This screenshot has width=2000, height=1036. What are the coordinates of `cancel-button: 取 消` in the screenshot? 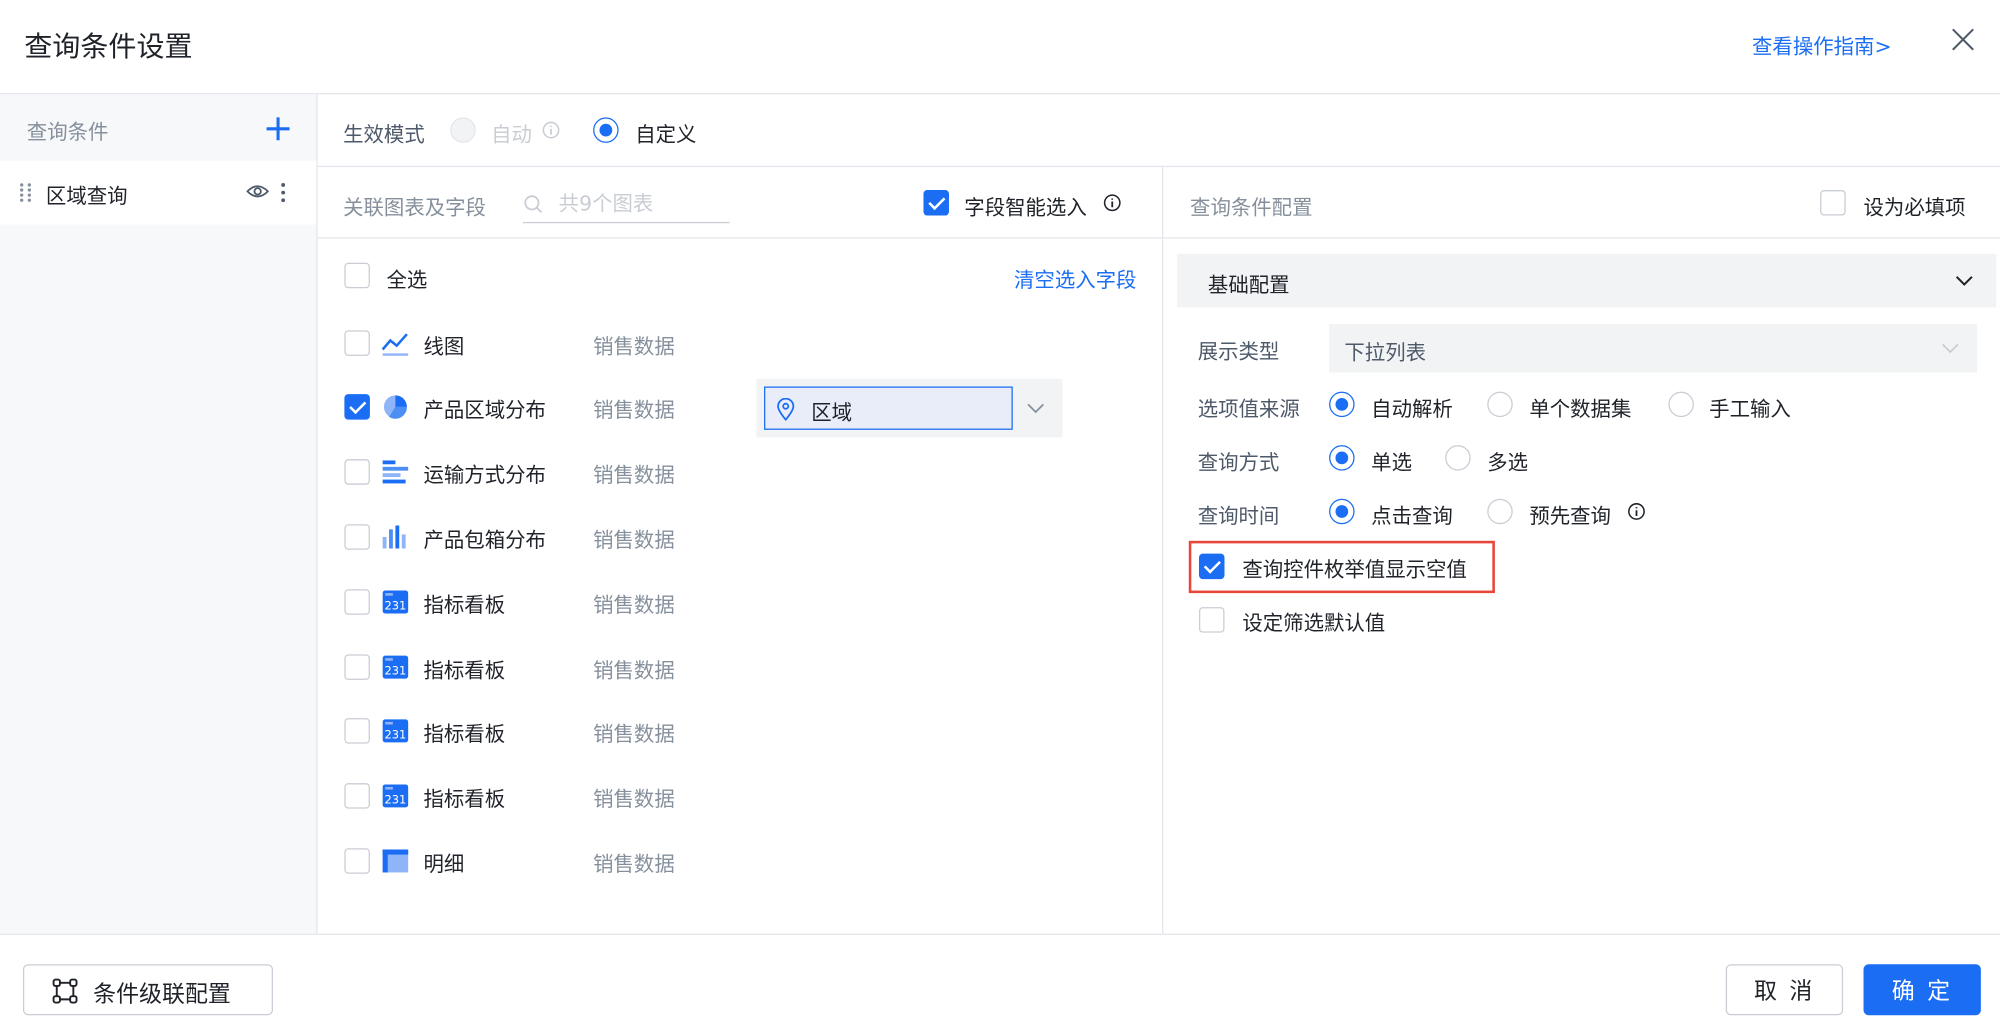 It's located at (1784, 990).